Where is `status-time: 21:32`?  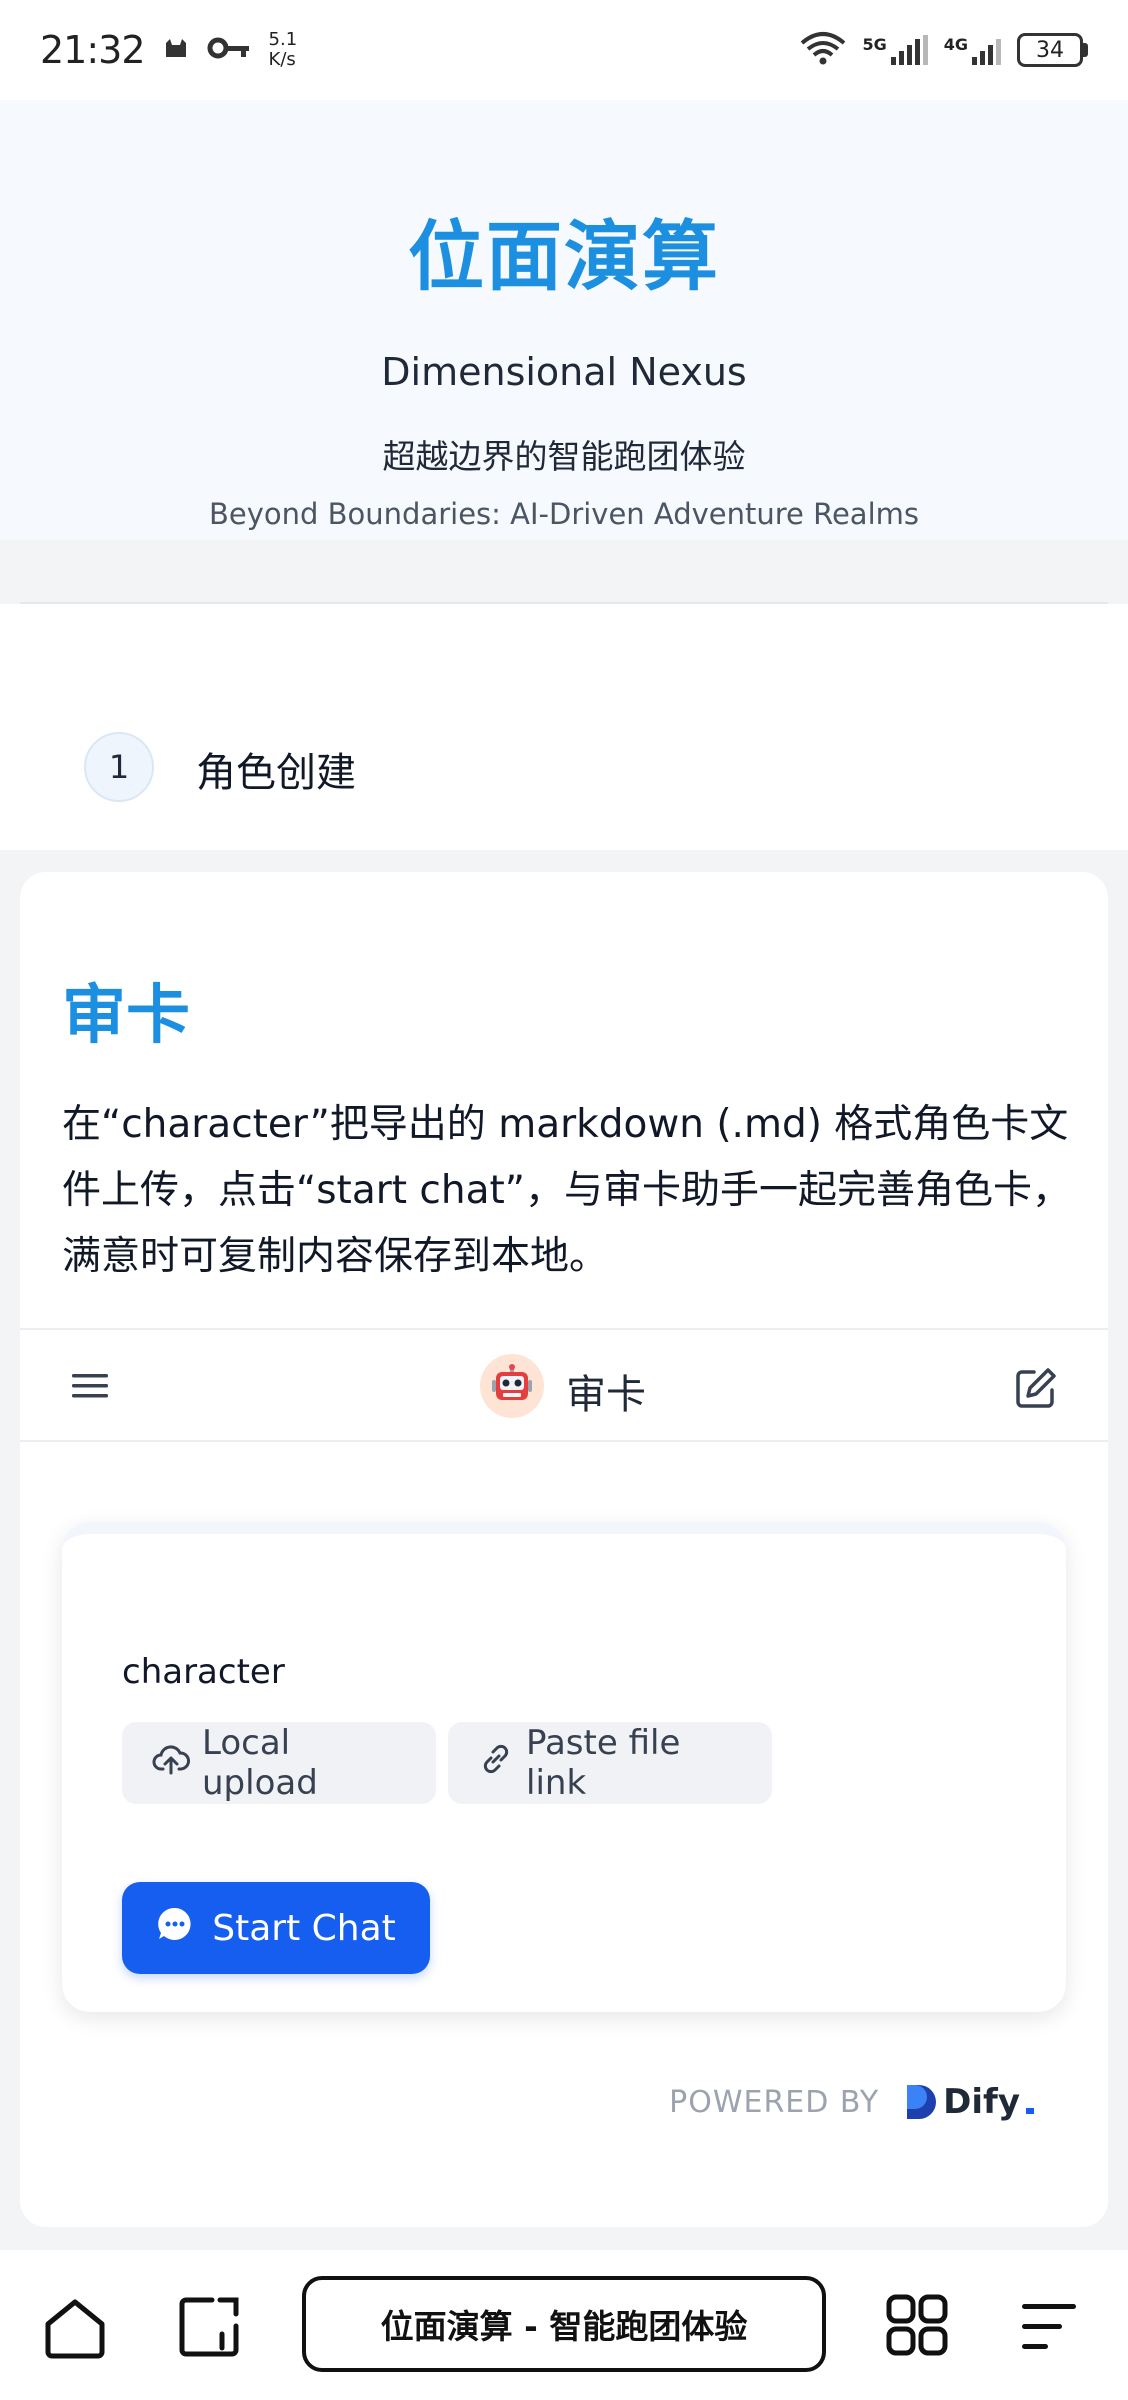
status-time: 21:32 is located at coordinates (93, 50).